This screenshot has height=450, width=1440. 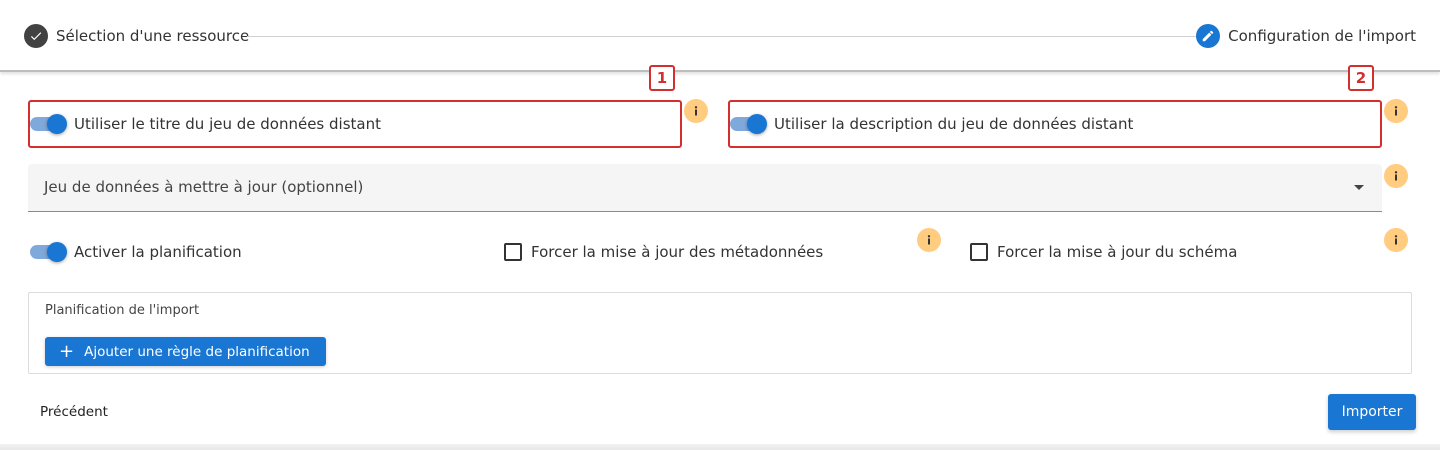 What do you see at coordinates (158, 252) in the screenshot?
I see `enable-planning-label: Activer la planification` at bounding box center [158, 252].